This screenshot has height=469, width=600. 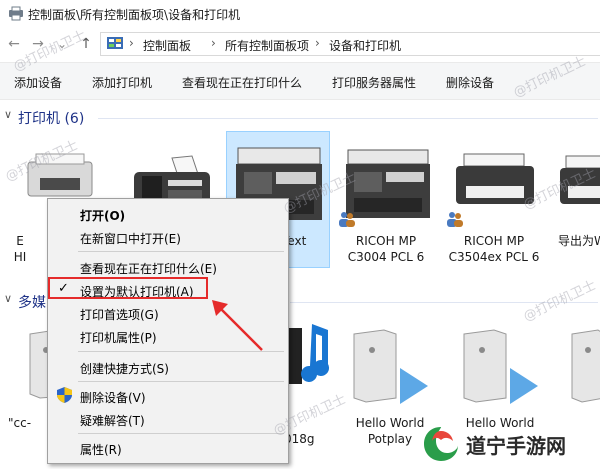 What do you see at coordinates (134, 15) in the screenshot?
I see `window-title: 控制面板\所有控制面板项\设备和打印机` at bounding box center [134, 15].